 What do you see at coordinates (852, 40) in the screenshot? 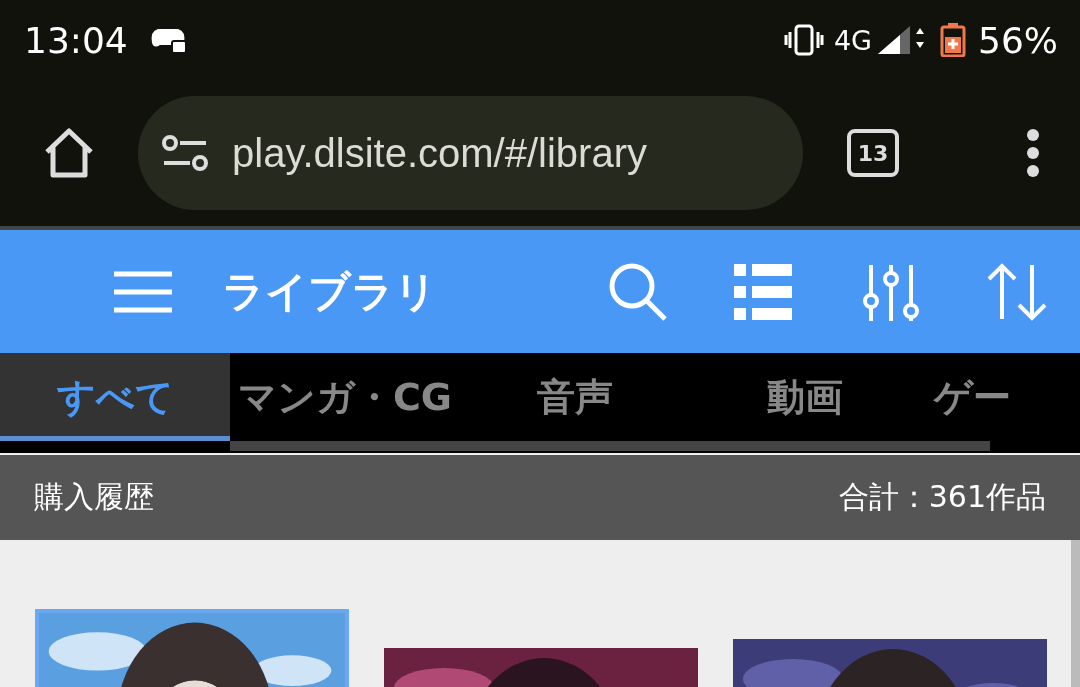
I see `network-type: 4G` at bounding box center [852, 40].